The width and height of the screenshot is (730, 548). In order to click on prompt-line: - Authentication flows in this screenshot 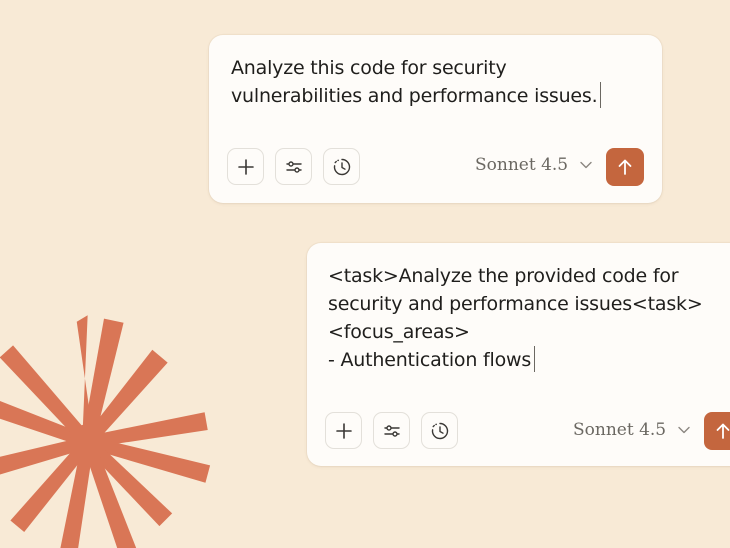, I will do `click(528, 360)`.